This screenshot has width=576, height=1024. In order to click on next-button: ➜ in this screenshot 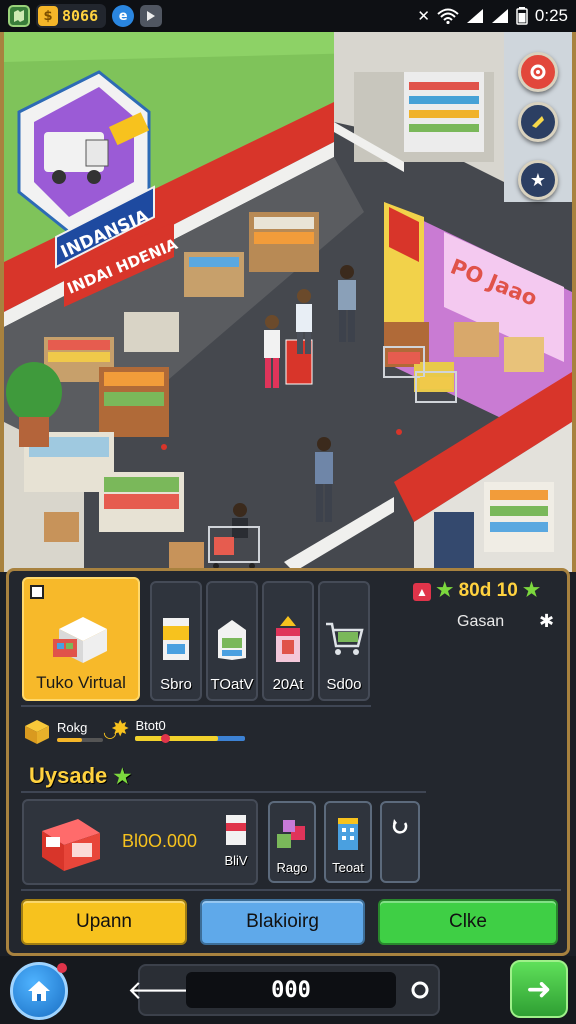, I will do `click(539, 989)`.